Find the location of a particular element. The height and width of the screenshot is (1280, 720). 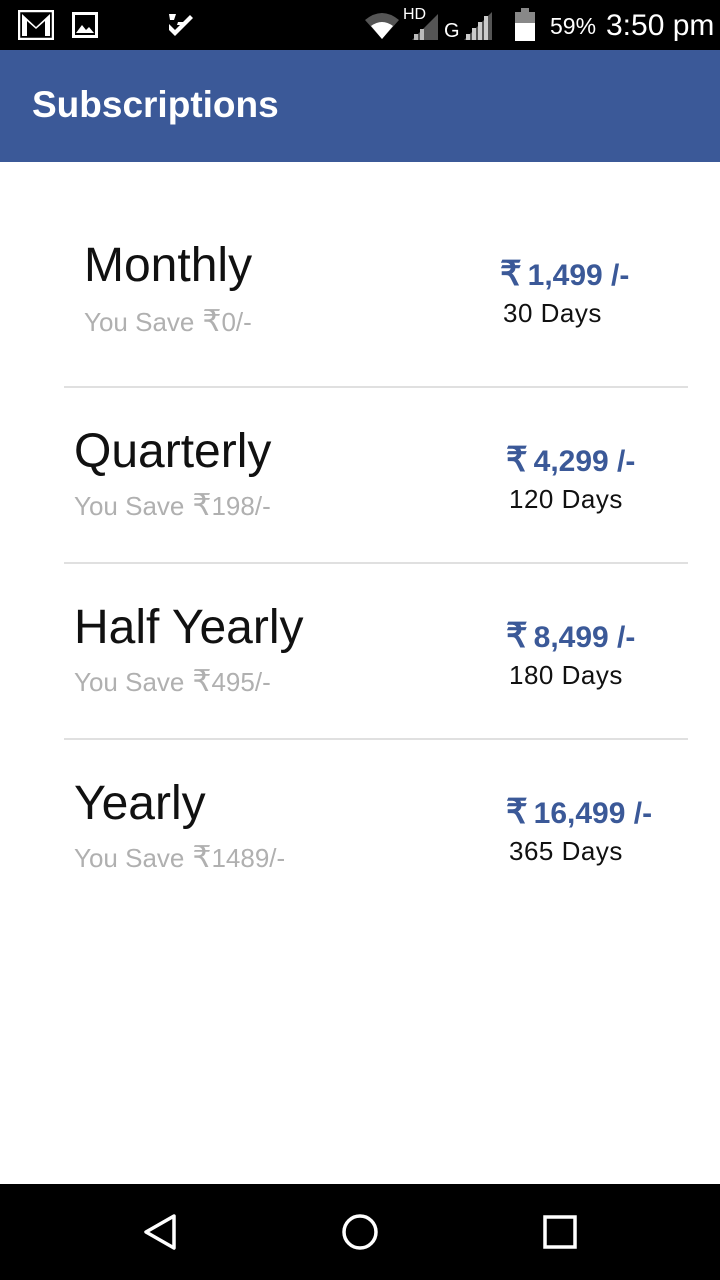

plan-savings: You Save ₹1489/- is located at coordinates (179, 857).